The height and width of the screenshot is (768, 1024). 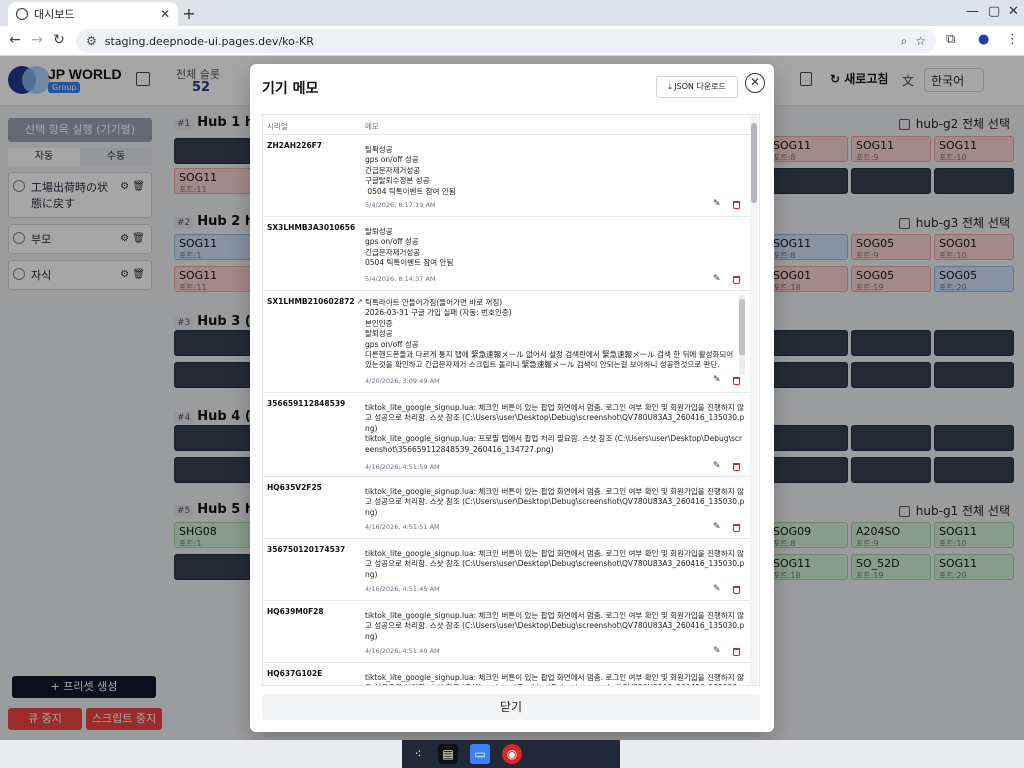 What do you see at coordinates (315, 301) in the screenshot?
I see `serial: SX1LHMB210602872 ↗` at bounding box center [315, 301].